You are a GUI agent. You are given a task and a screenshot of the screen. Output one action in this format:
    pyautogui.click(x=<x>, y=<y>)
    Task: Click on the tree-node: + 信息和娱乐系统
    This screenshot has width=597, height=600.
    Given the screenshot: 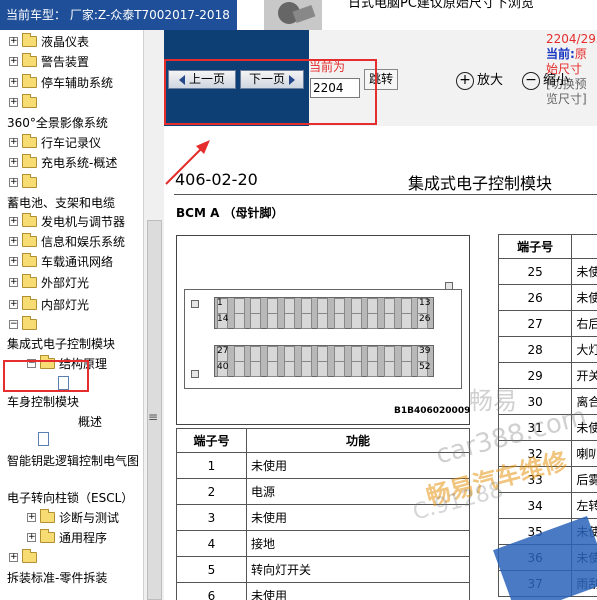 What is the action you would take?
    pyautogui.click(x=71, y=242)
    